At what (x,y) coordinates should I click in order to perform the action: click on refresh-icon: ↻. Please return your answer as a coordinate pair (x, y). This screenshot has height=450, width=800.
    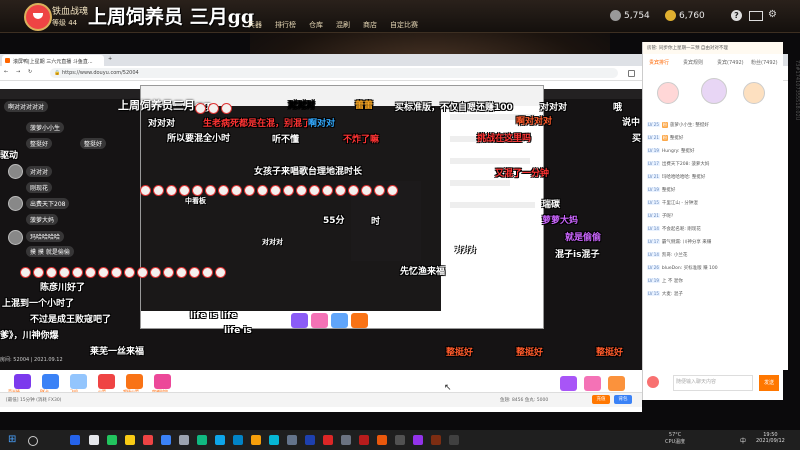
    Looking at the image, I should click on (30, 72).